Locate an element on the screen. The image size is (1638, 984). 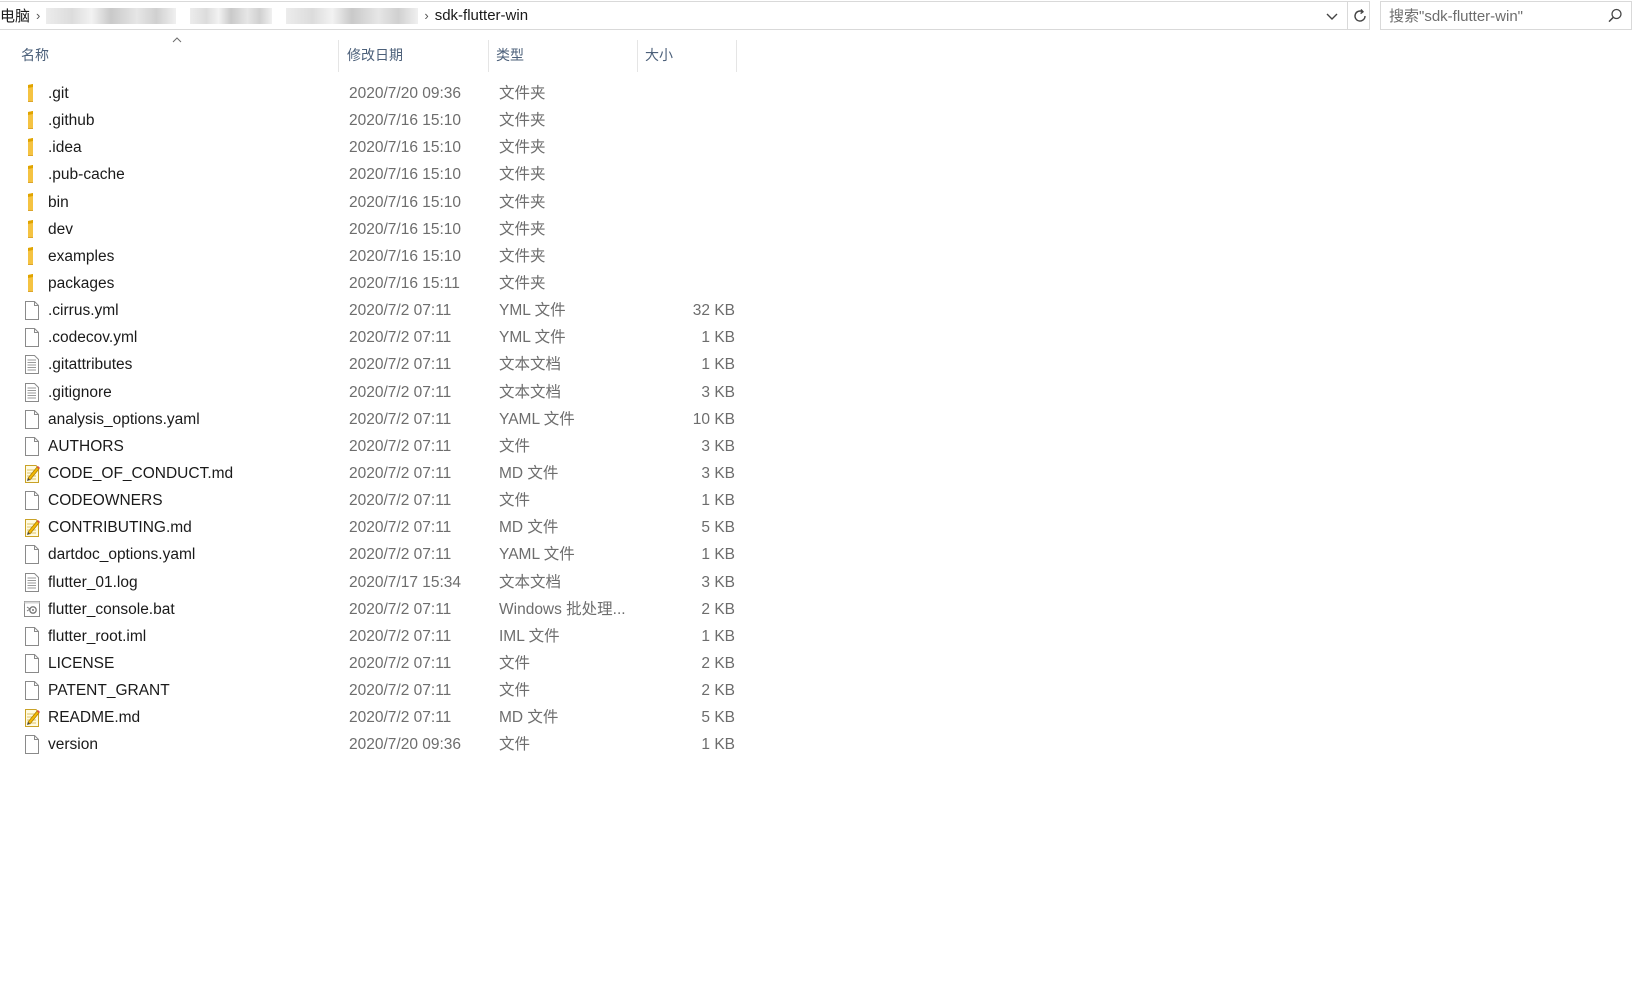
file-modified-date: 2020/7/17 15:34 is located at coordinates (405, 582).